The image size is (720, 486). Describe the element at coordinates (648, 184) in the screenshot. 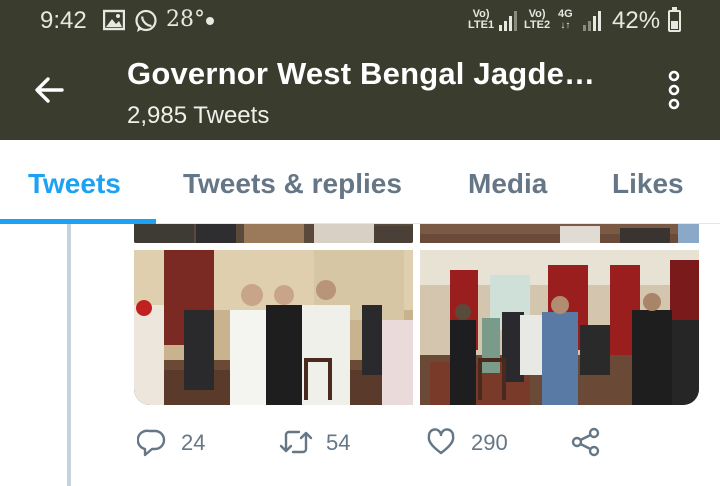

I see `tab-likes: Likes` at that location.